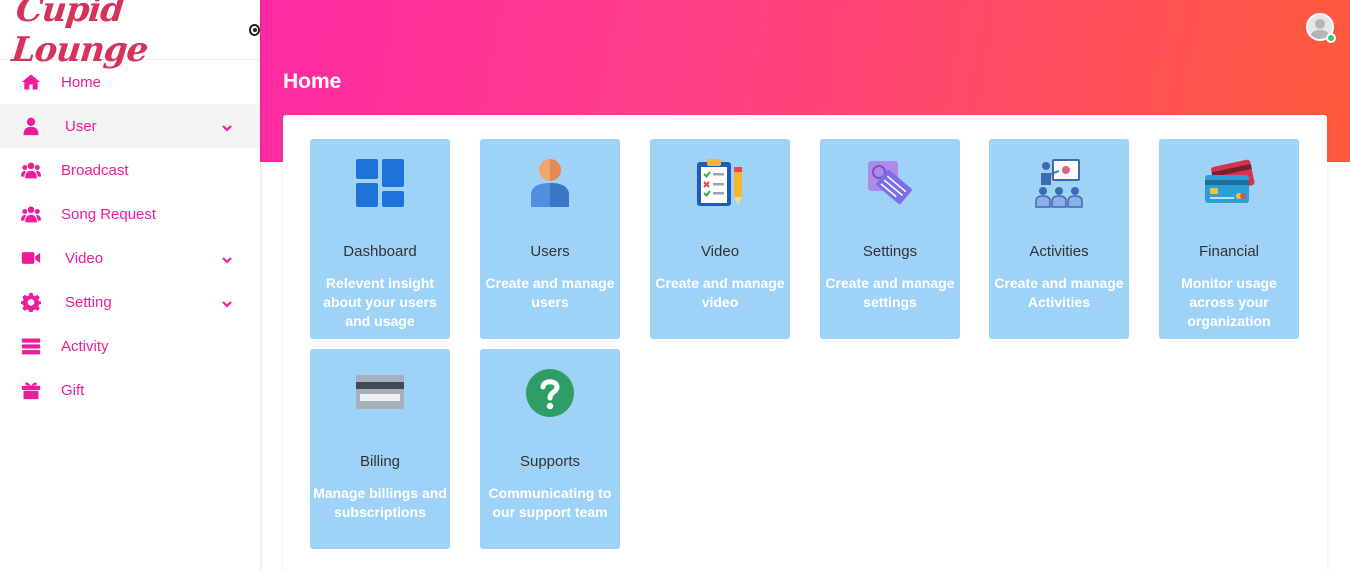  What do you see at coordinates (88, 302) in the screenshot?
I see `sidebar-item-label: Setting` at bounding box center [88, 302].